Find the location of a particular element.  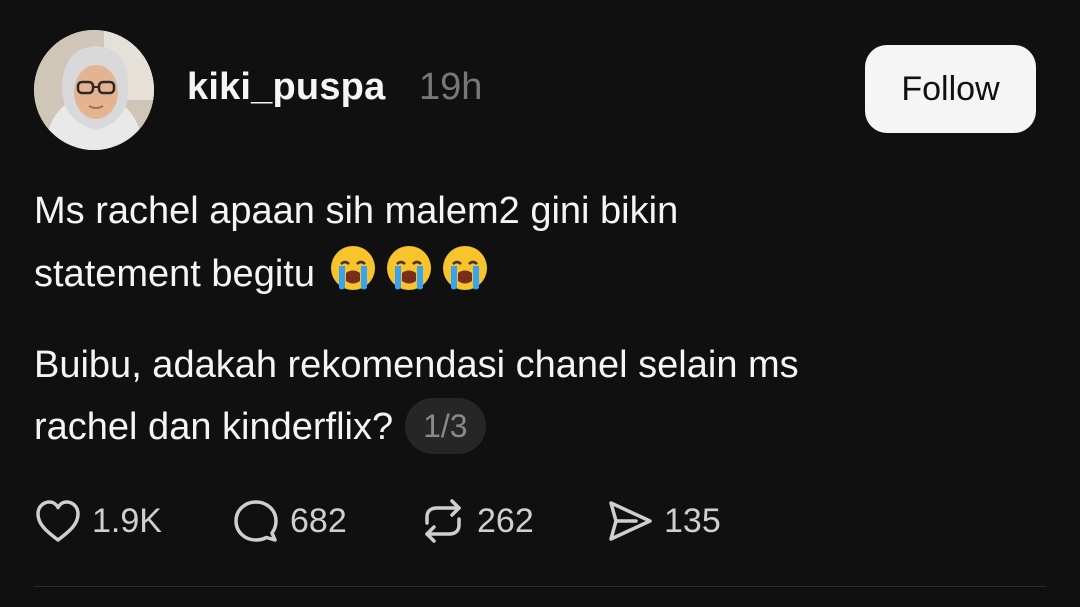

crying-emoji-group is located at coordinates (409, 268).